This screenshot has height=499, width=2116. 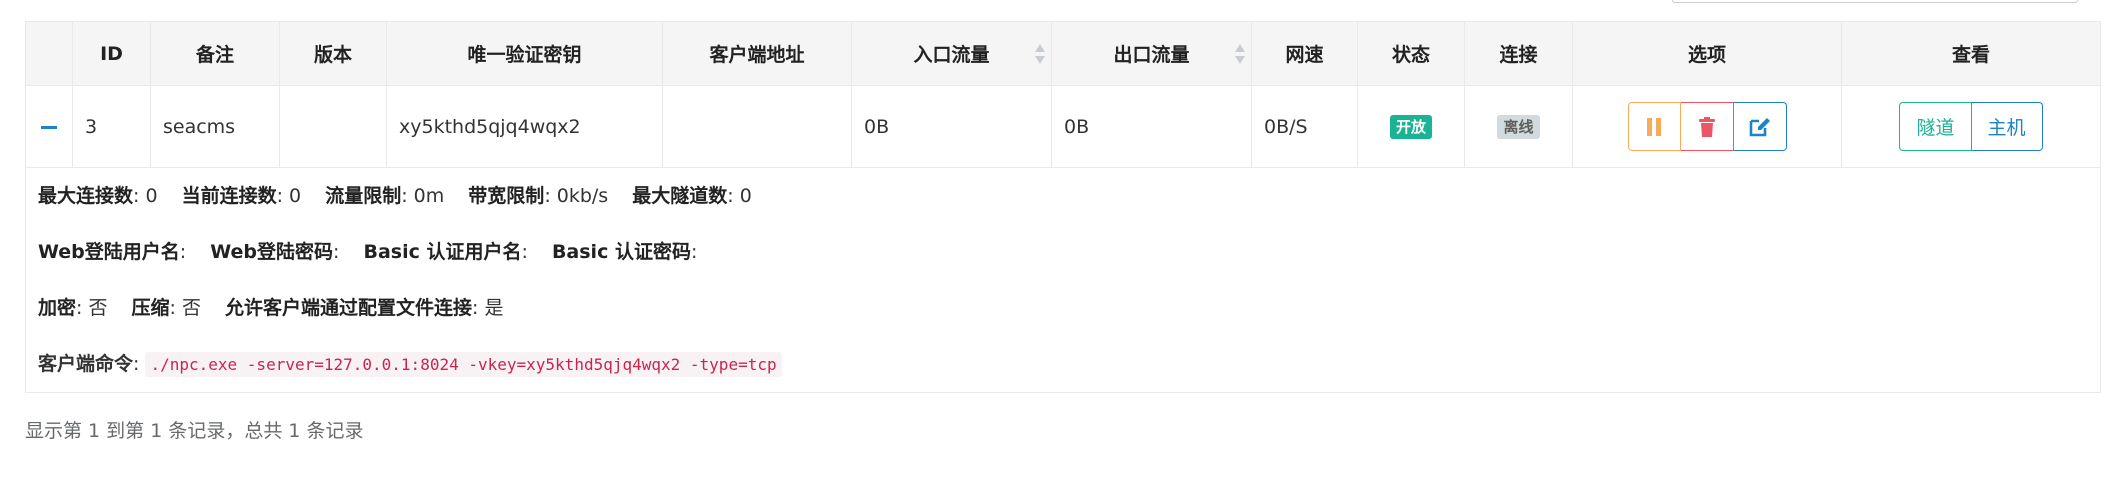 I want to click on cell-out-flow: 0B, so click(x=1151, y=126).